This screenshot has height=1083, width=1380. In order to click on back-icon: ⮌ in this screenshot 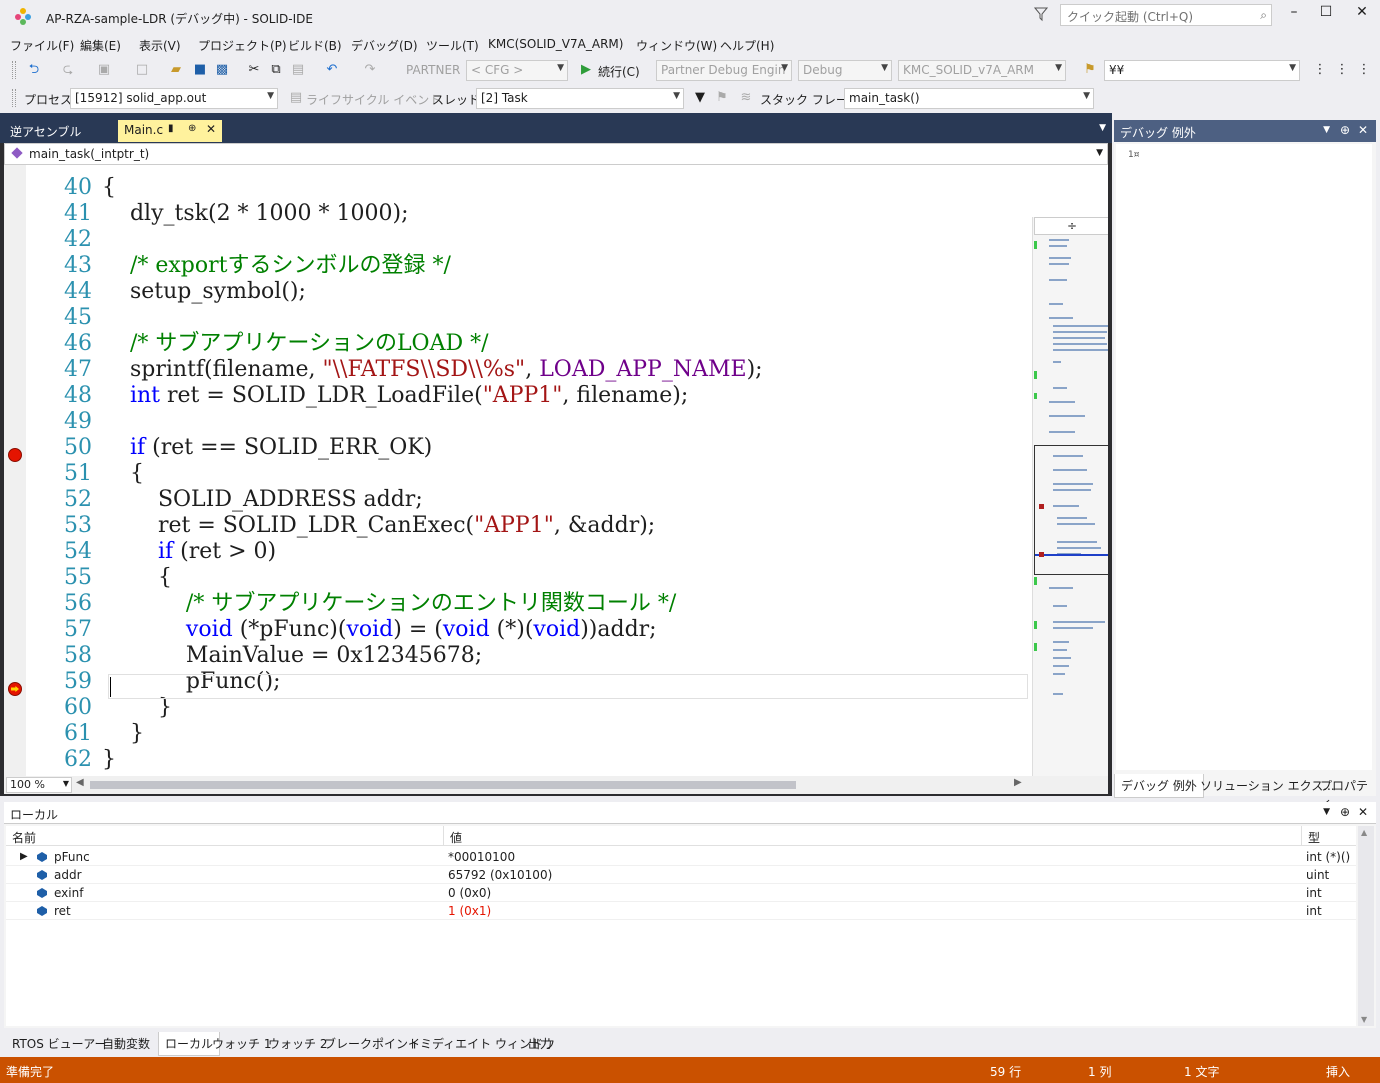, I will do `click(34, 70)`.